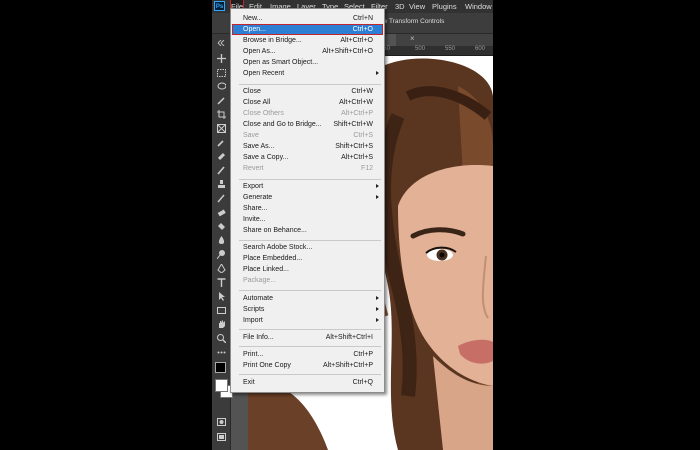 The height and width of the screenshot is (450, 700). Describe the element at coordinates (307, 320) in the screenshot. I see `menu-item-import: Import` at that location.